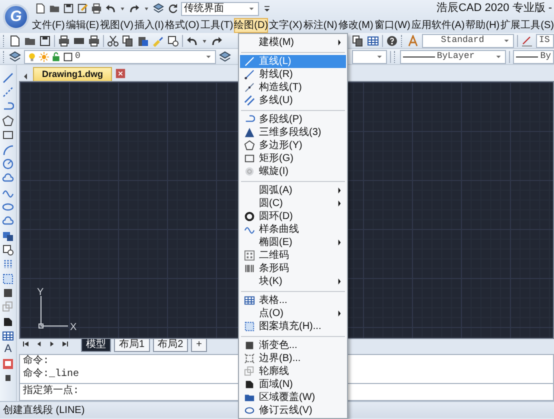 This screenshot has height=419, width=554. What do you see at coordinates (275, 62) in the screenshot?
I see `menu-item-label: 直线(L)` at bounding box center [275, 62].